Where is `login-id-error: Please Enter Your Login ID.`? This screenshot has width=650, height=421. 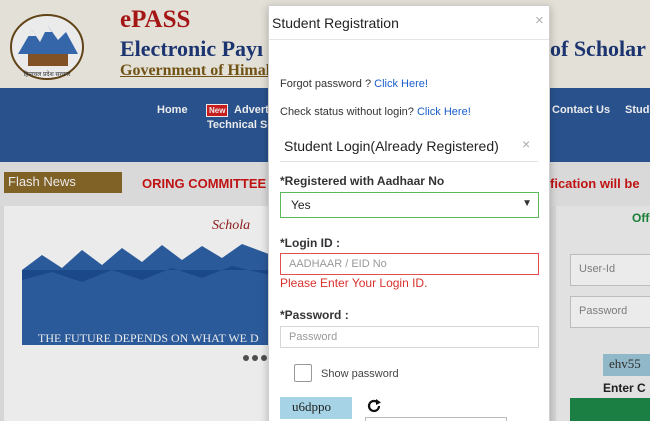 login-id-error: Please Enter Your Login ID. is located at coordinates (354, 283).